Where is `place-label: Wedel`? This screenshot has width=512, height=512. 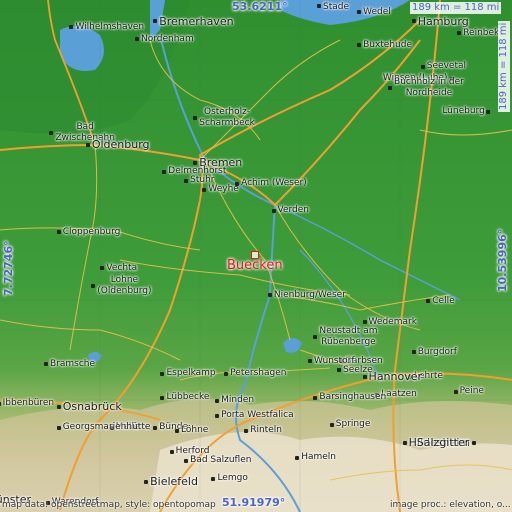 place-label: Wedel is located at coordinates (377, 11).